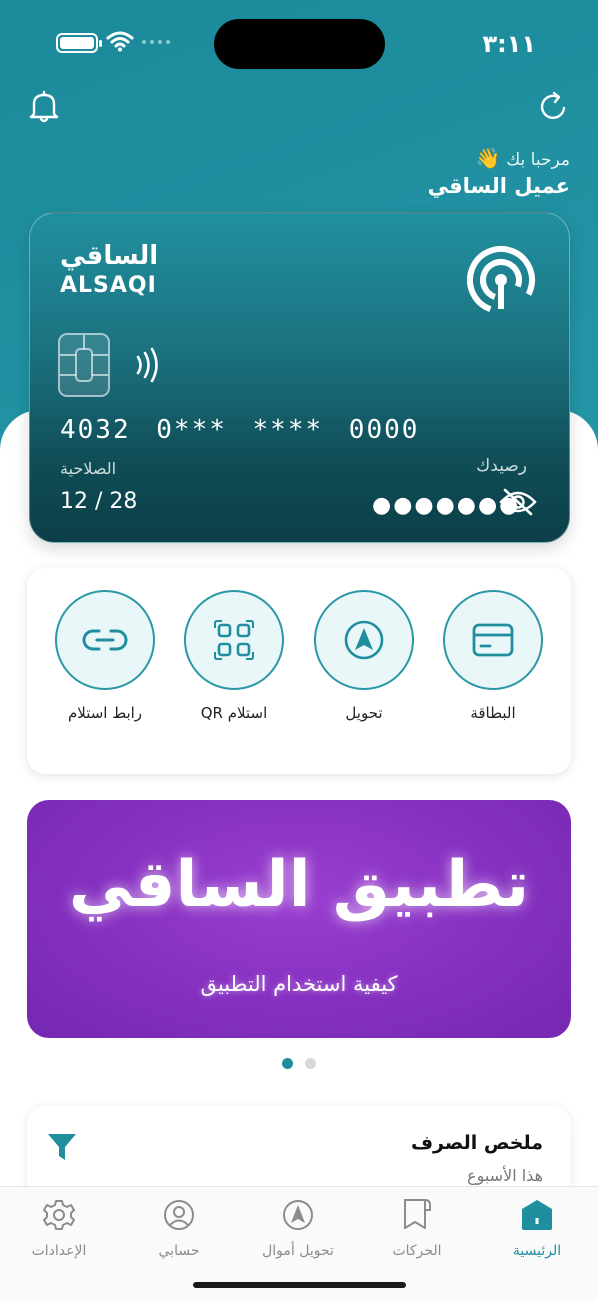 Image resolution: width=598 pixels, height=1300 pixels. What do you see at coordinates (299, 885) in the screenshot?
I see `banner-title: تطبيق الساقي` at bounding box center [299, 885].